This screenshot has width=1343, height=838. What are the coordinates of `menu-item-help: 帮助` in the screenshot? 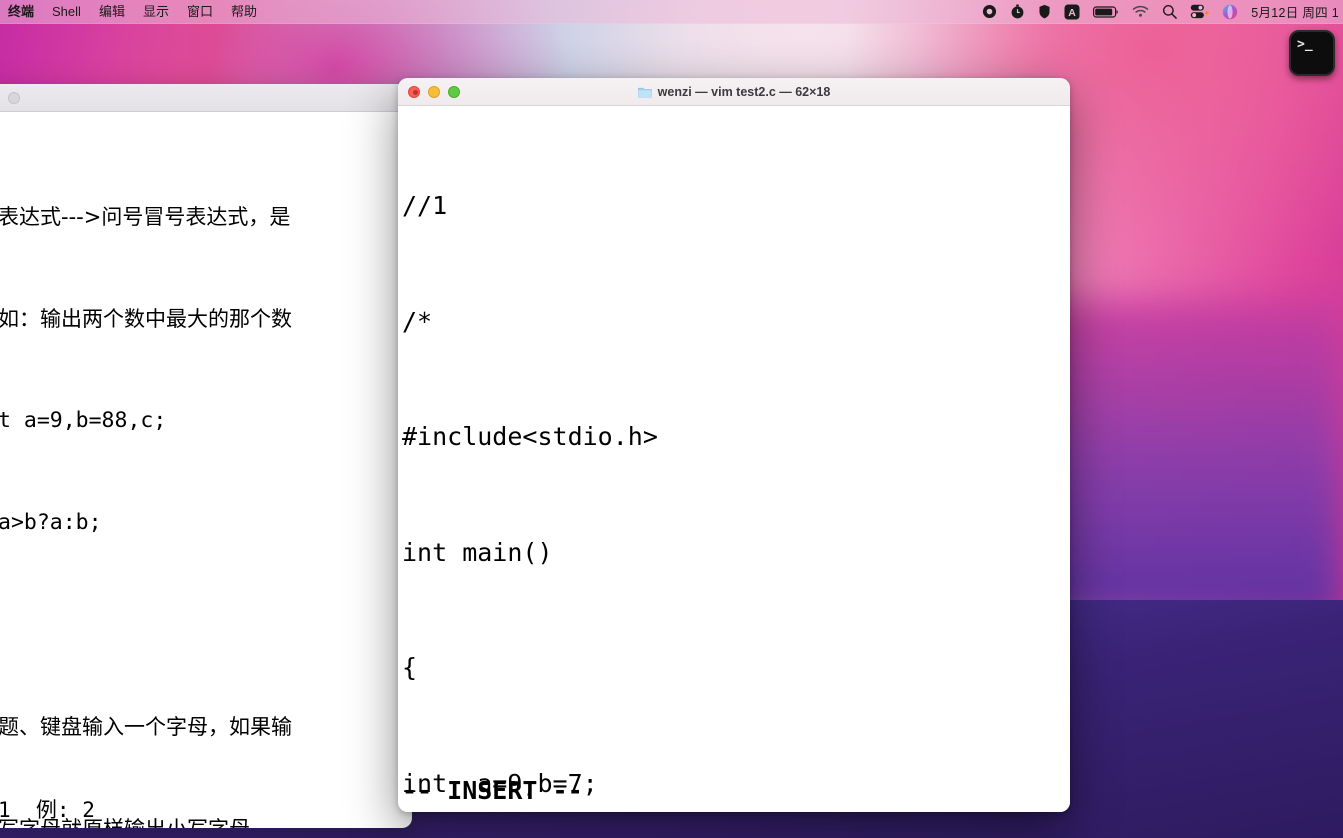 It's located at (244, 12).